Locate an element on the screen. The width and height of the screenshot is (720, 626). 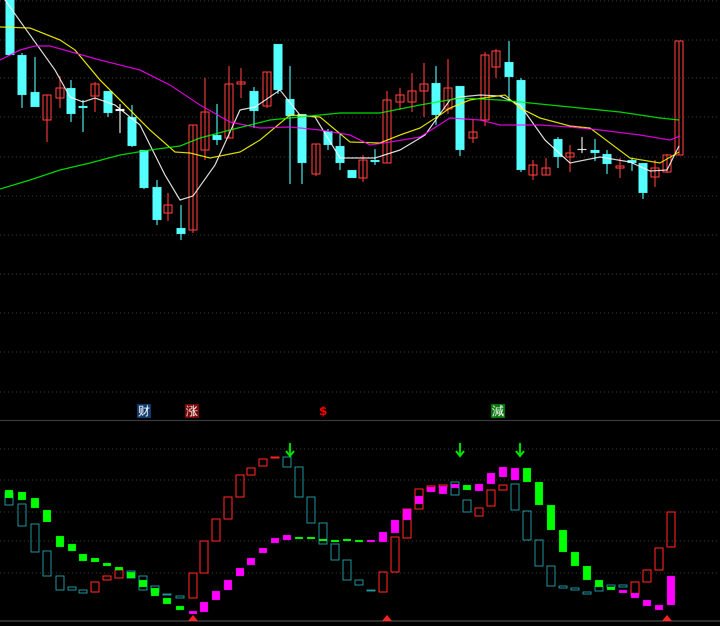
marker-badge: 财 is located at coordinates (144, 411).